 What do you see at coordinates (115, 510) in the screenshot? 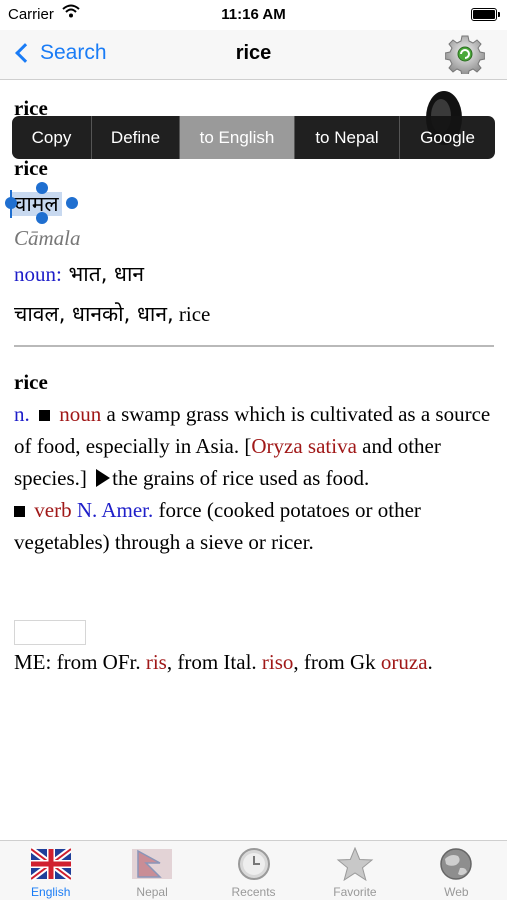
I see `region-label: N. Amer.` at bounding box center [115, 510].